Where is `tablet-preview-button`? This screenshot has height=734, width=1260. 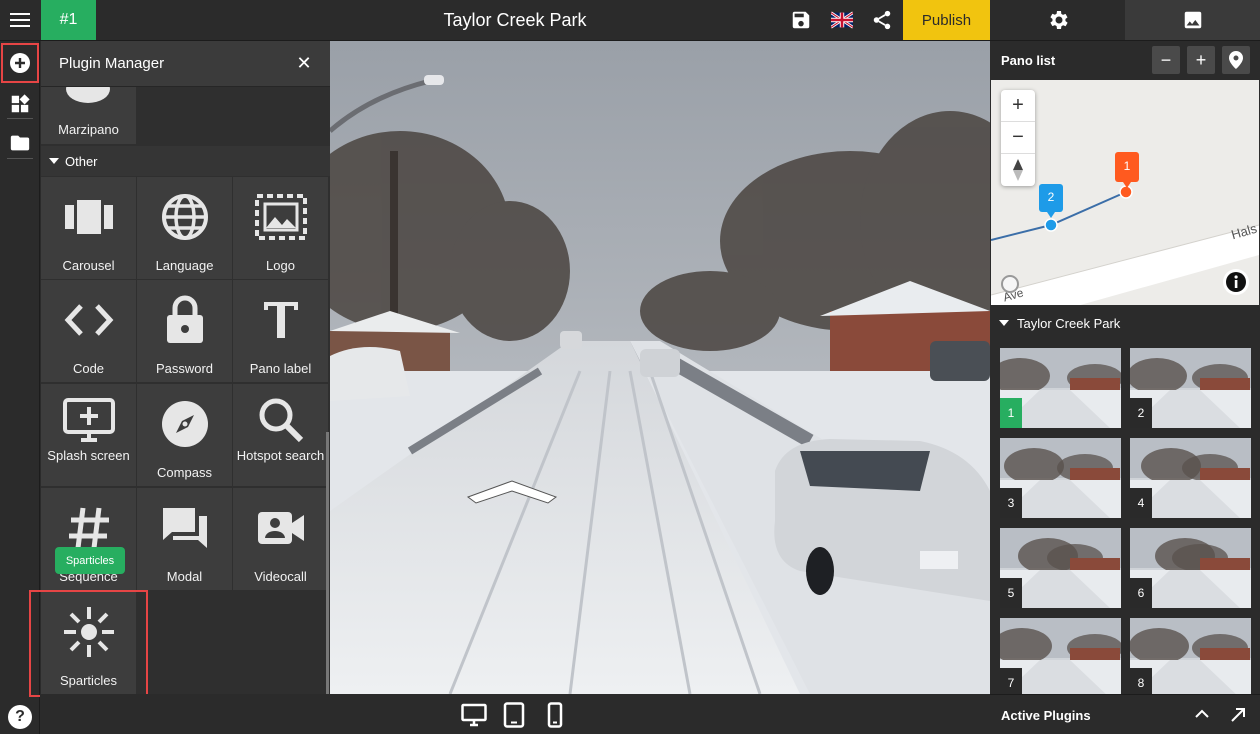 tablet-preview-button is located at coordinates (514, 715).